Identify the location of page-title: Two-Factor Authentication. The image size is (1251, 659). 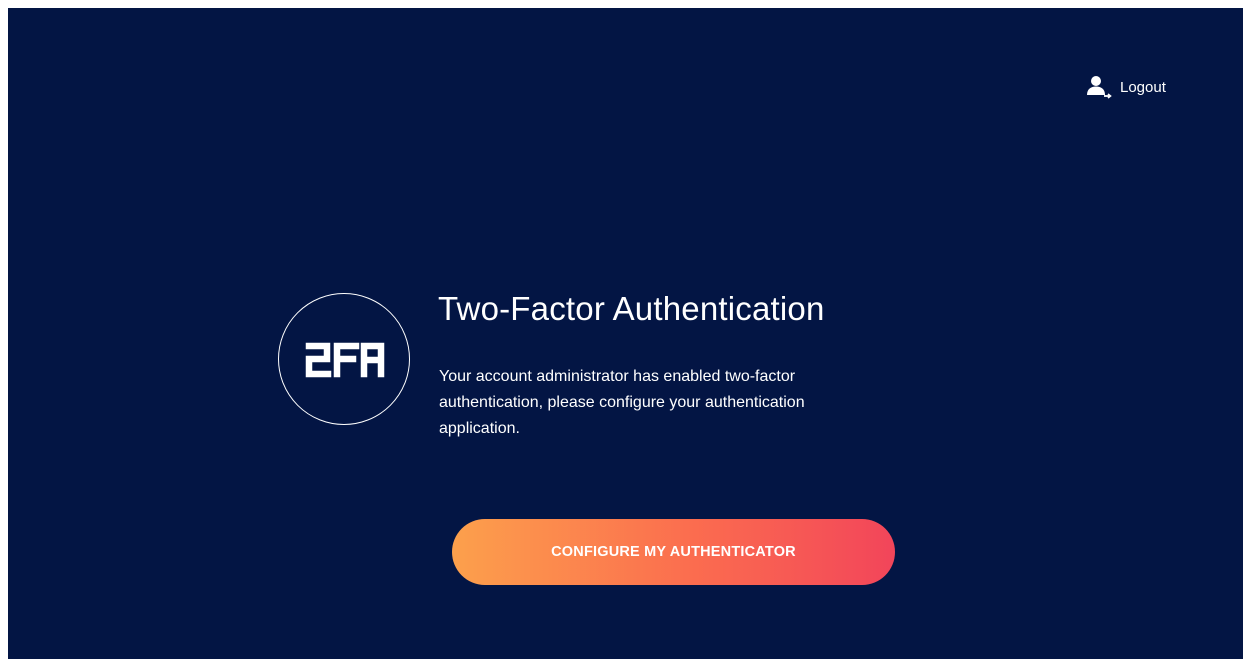
(631, 308).